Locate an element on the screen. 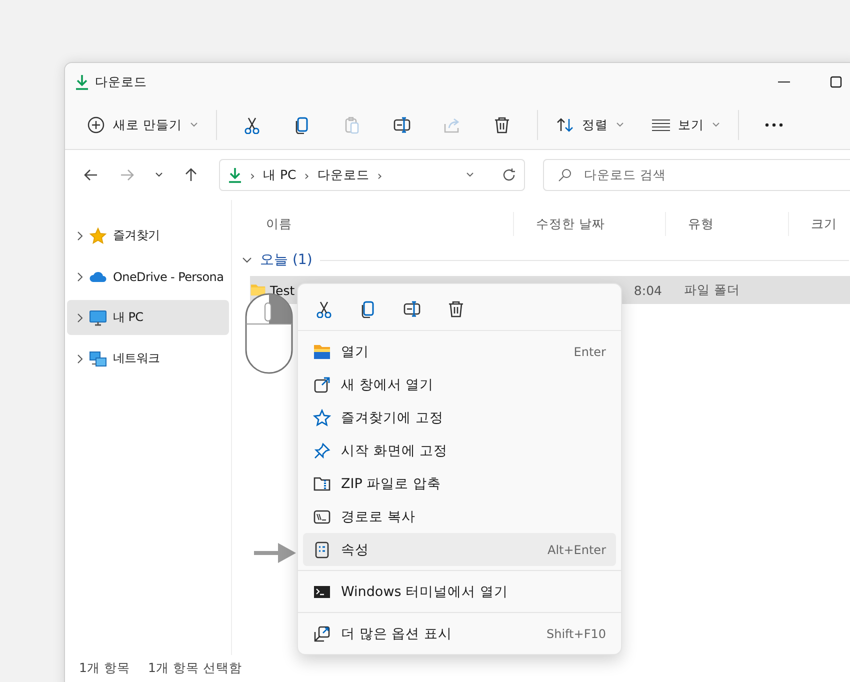 The height and width of the screenshot is (682, 850). menu-item: 열기 Enter is located at coordinates (459, 351).